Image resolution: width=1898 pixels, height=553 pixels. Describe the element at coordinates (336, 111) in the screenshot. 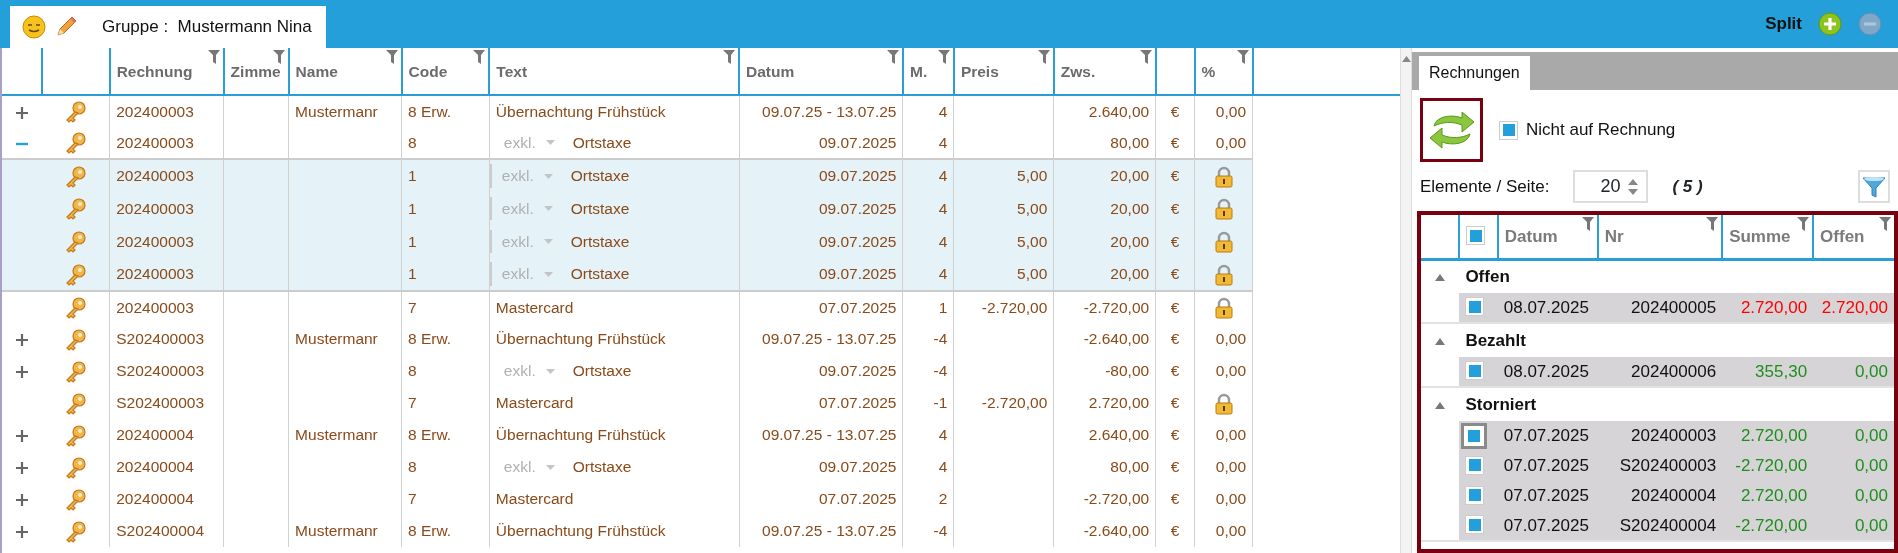

I see `table-cell: Mustermanr` at that location.